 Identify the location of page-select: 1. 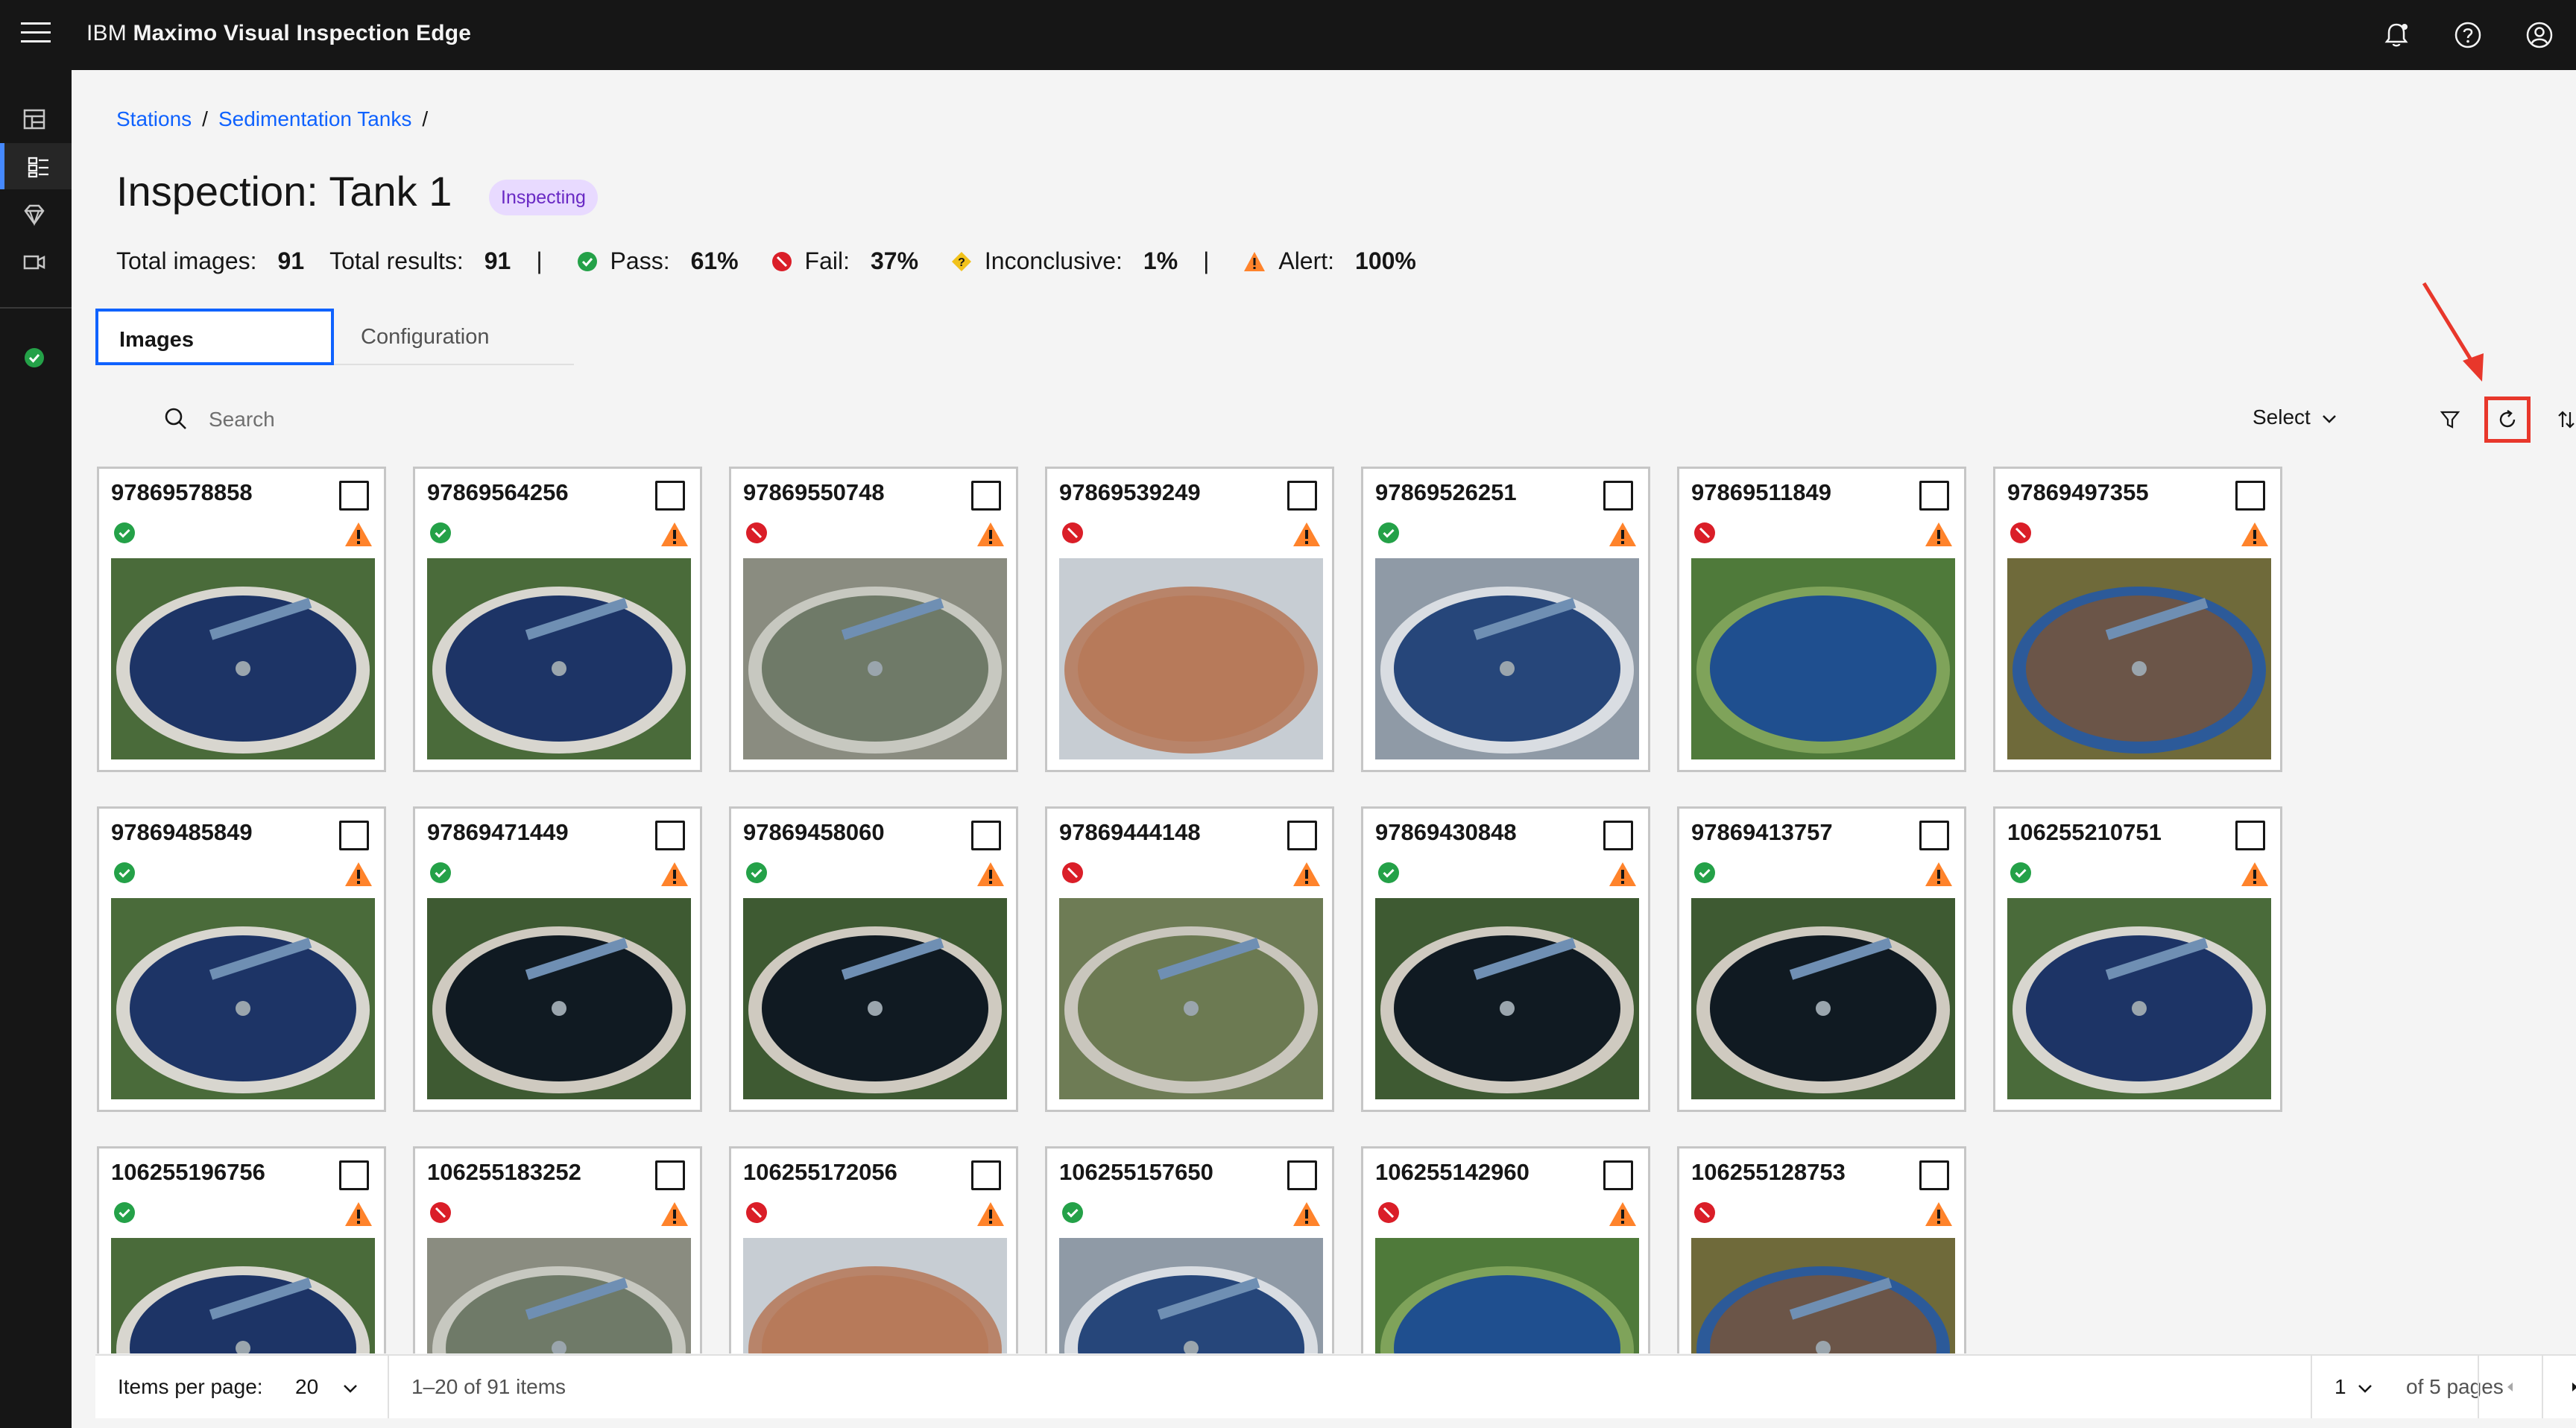
(2353, 1387).